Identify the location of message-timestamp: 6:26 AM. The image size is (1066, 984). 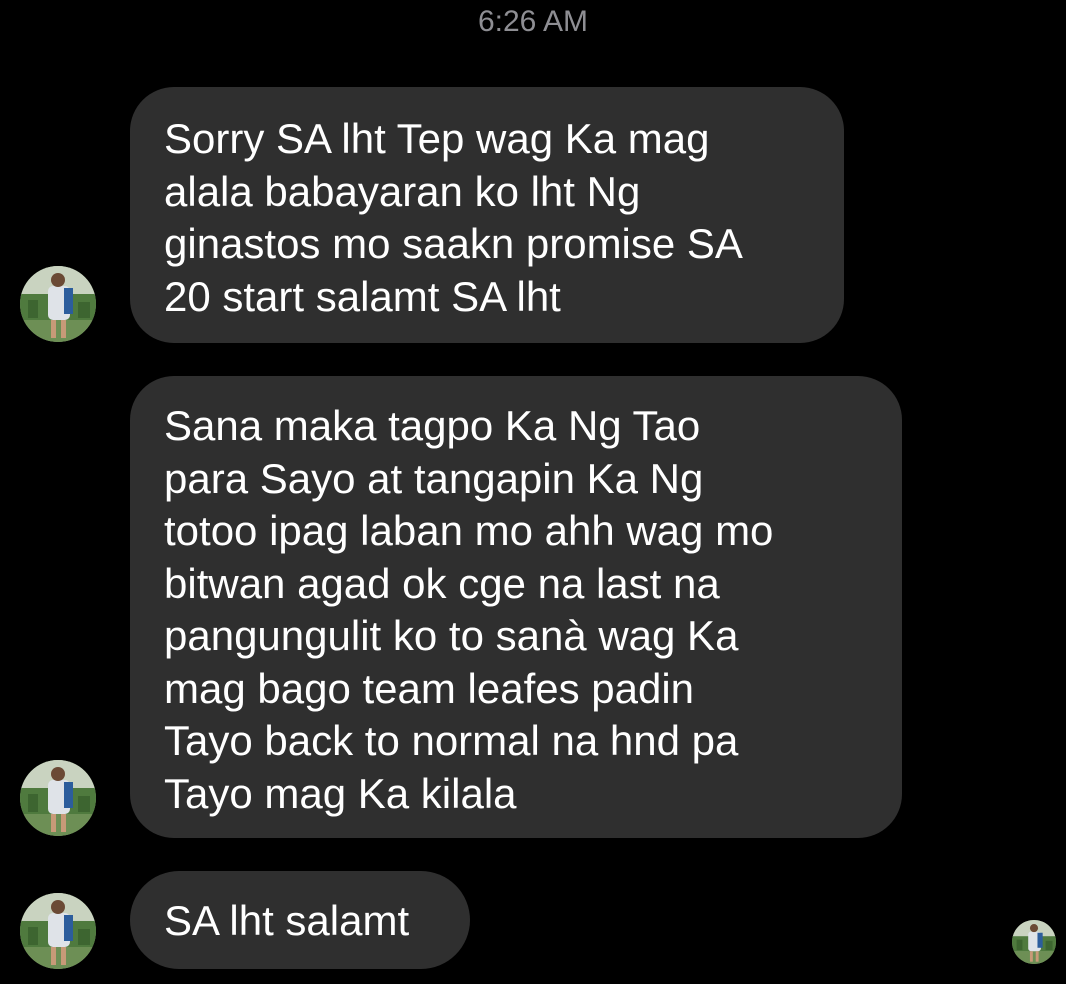
(533, 21).